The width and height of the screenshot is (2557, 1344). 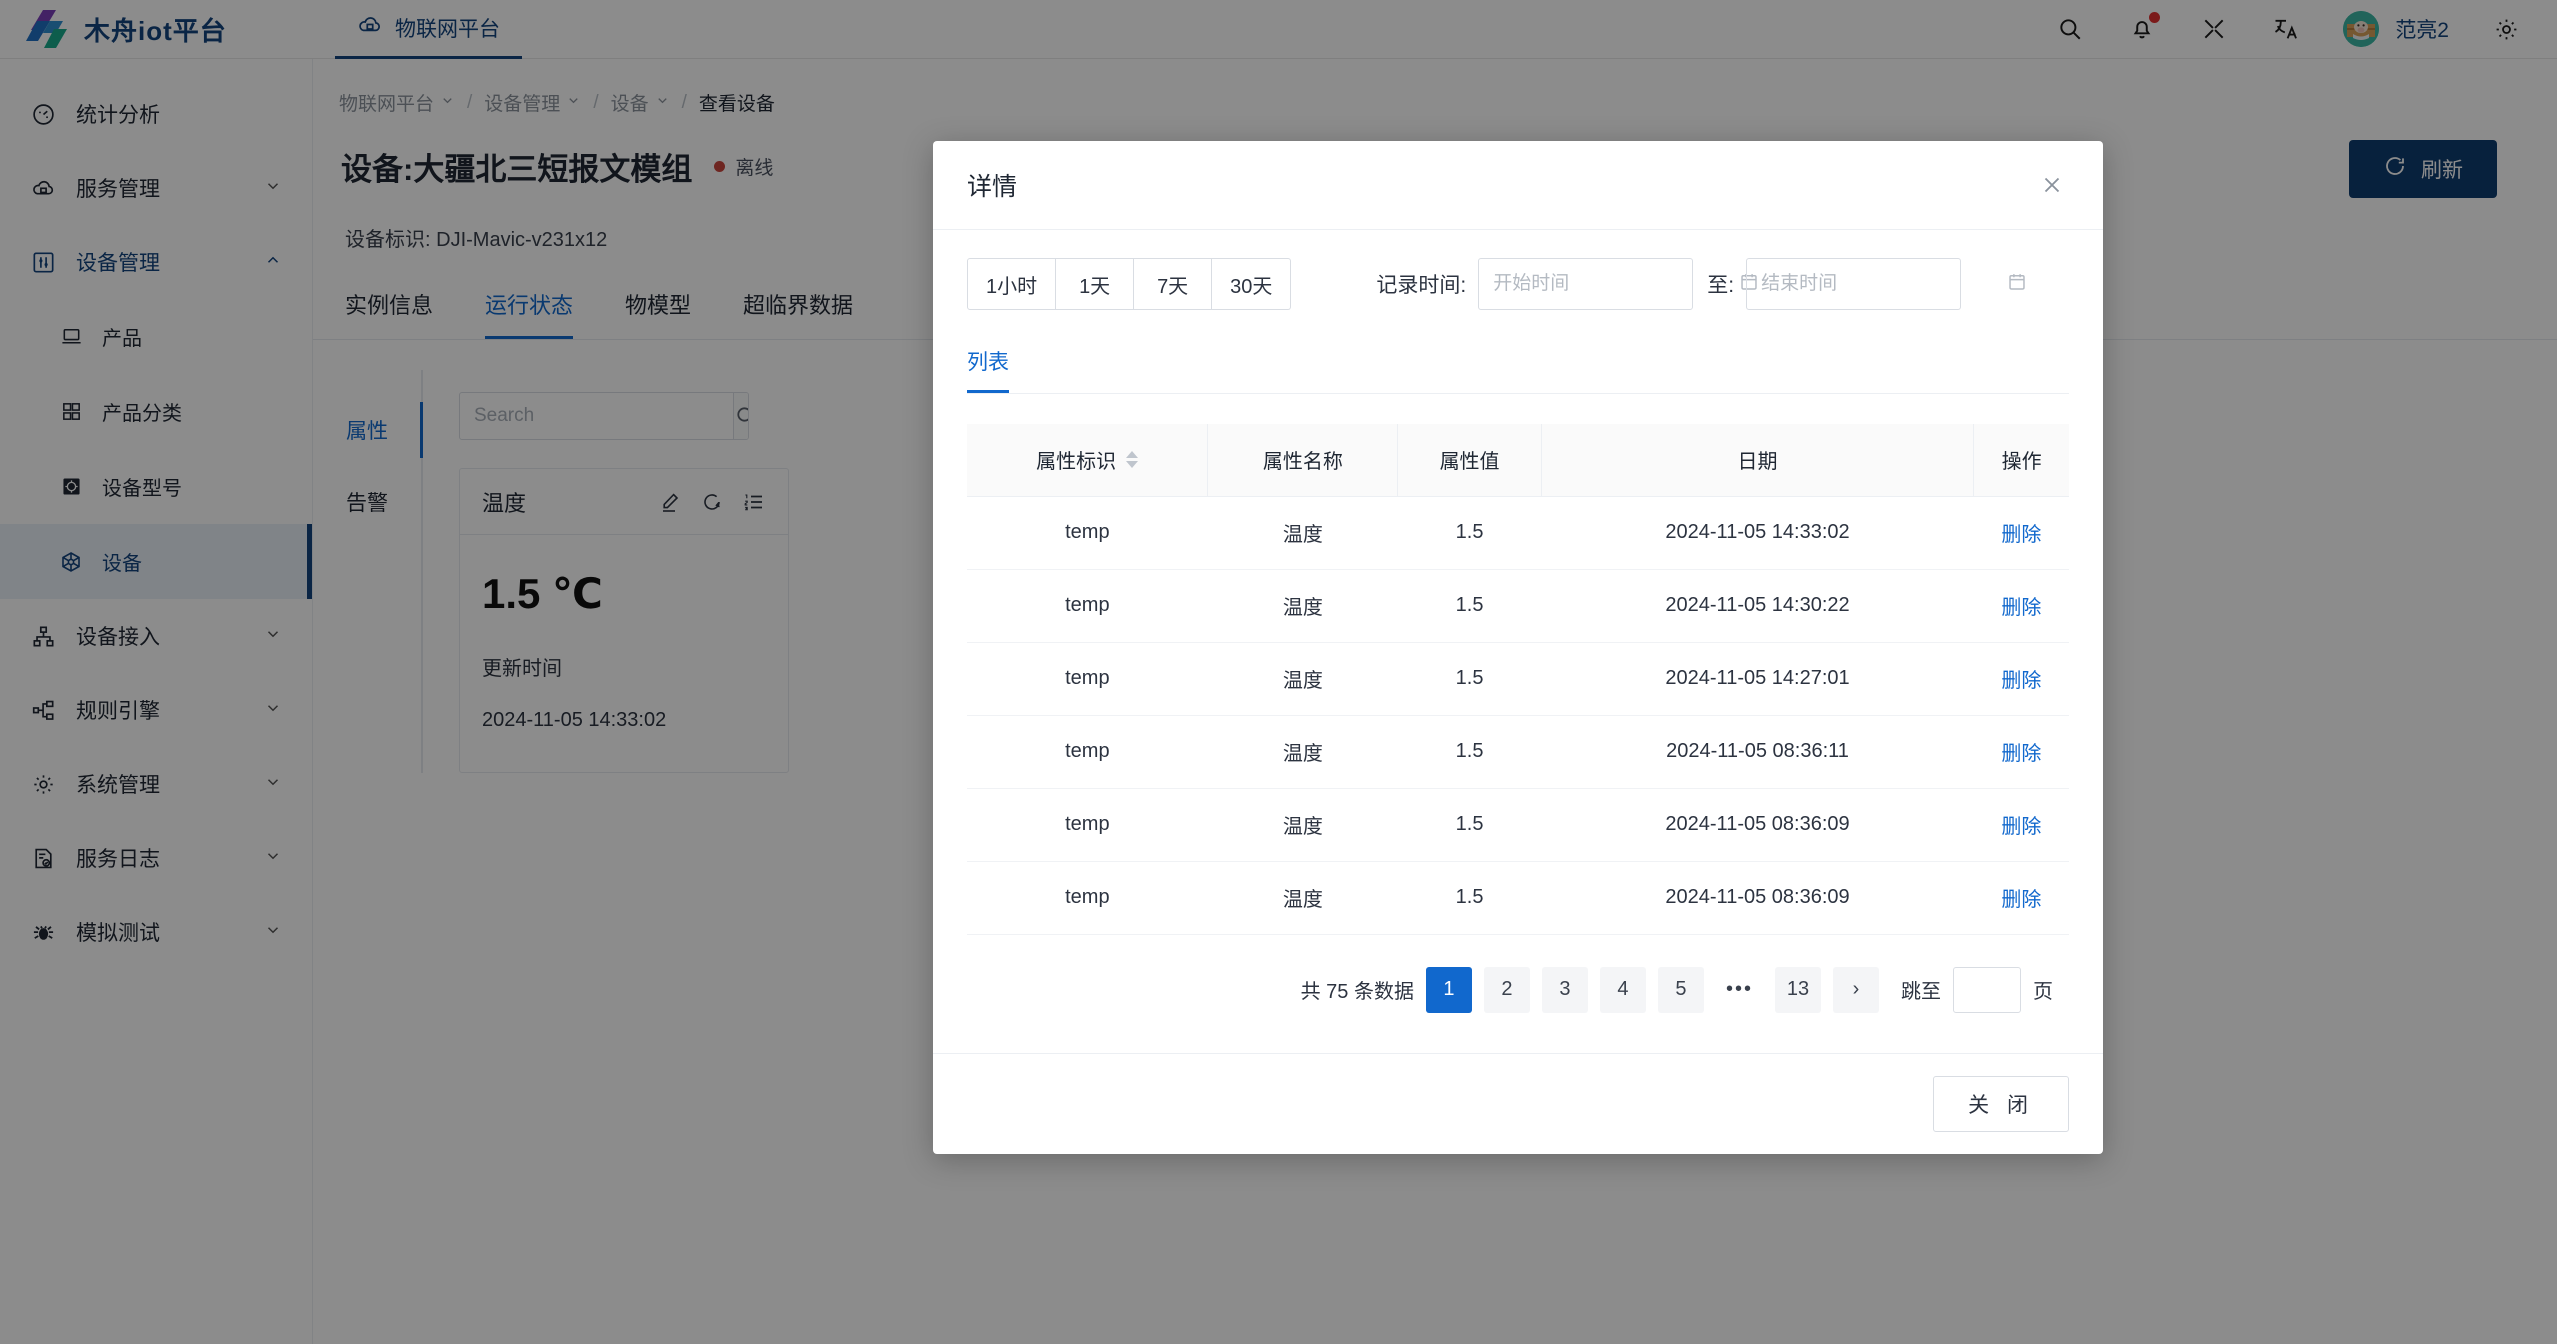 What do you see at coordinates (1856, 989) in the screenshot?
I see `next-page-icon: ›` at bounding box center [1856, 989].